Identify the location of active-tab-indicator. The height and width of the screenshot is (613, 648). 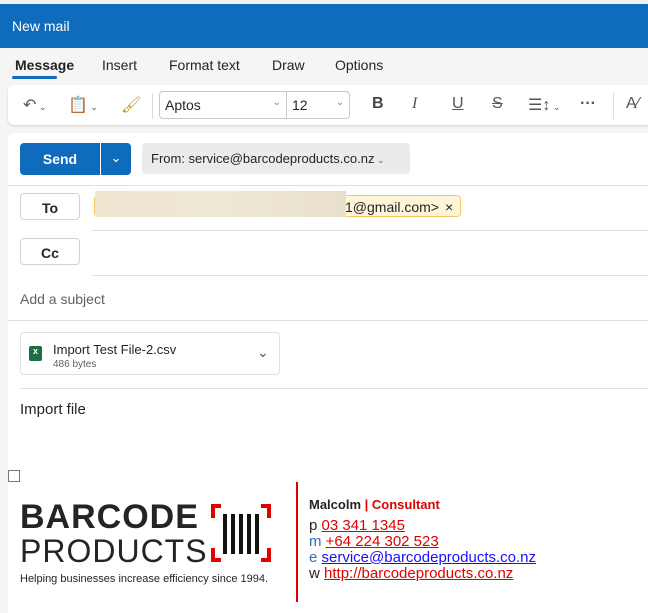
(34, 77).